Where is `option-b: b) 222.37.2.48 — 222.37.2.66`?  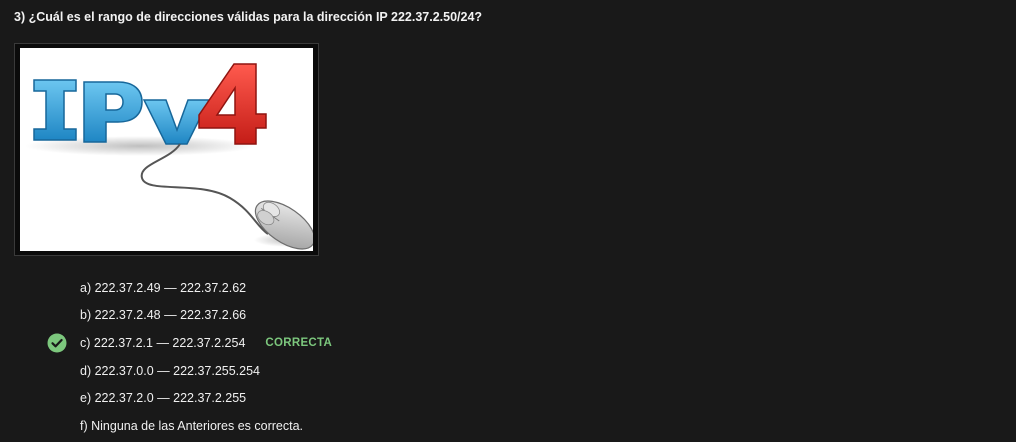
option-b: b) 222.37.2.48 — 222.37.2.66 is located at coordinates (163, 315).